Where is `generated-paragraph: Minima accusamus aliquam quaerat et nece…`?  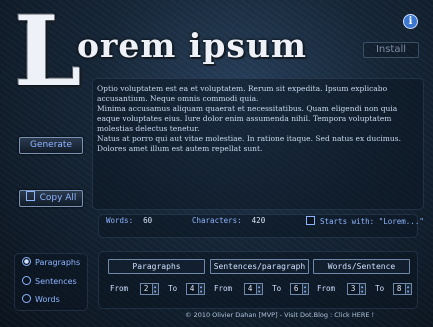
generated-paragraph: Minima accusamus aliquam quaerat et nece… is located at coordinates (247, 118).